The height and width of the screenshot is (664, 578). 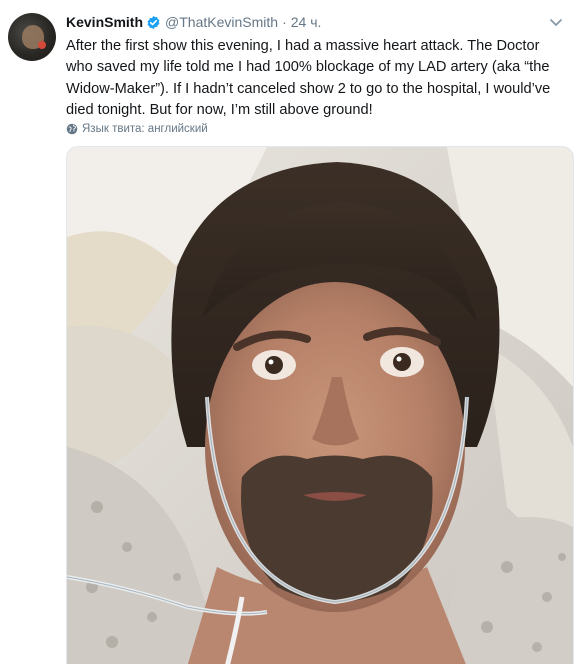 I want to click on author-handle: @ThatKevinSmith, so click(x=221, y=22).